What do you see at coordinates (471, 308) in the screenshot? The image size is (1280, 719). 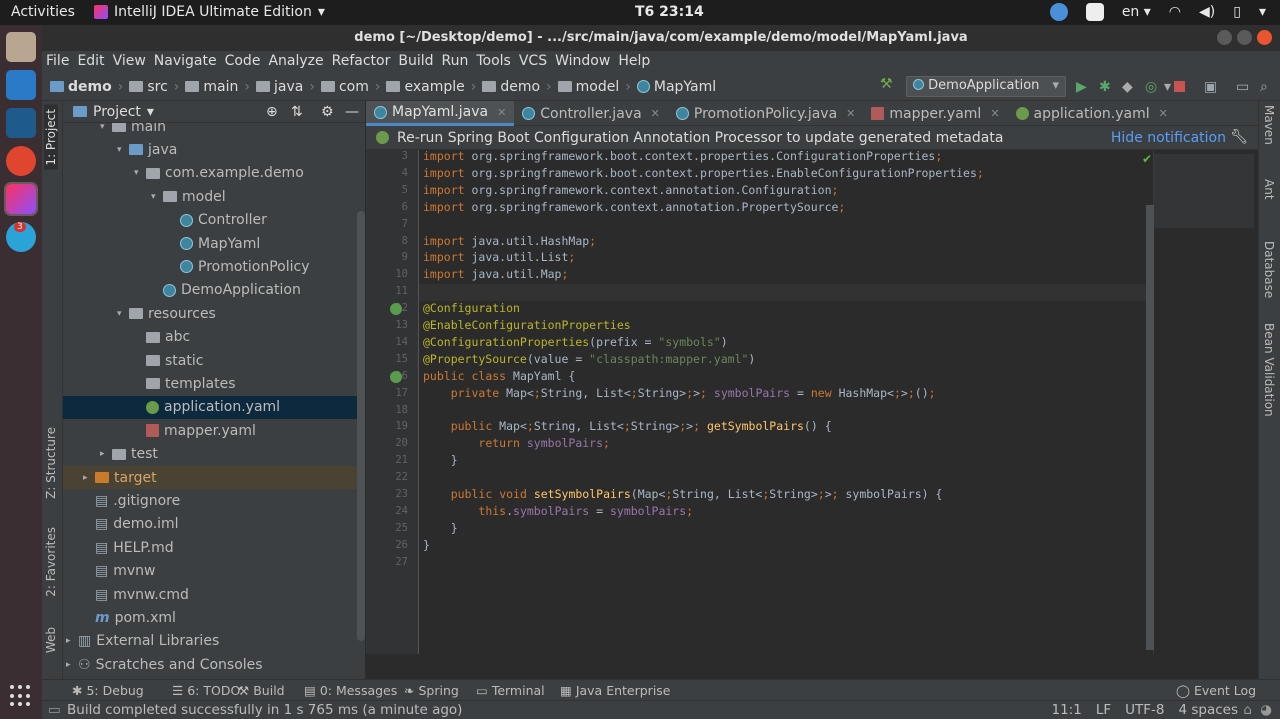 I see `code-line: @Configuration` at bounding box center [471, 308].